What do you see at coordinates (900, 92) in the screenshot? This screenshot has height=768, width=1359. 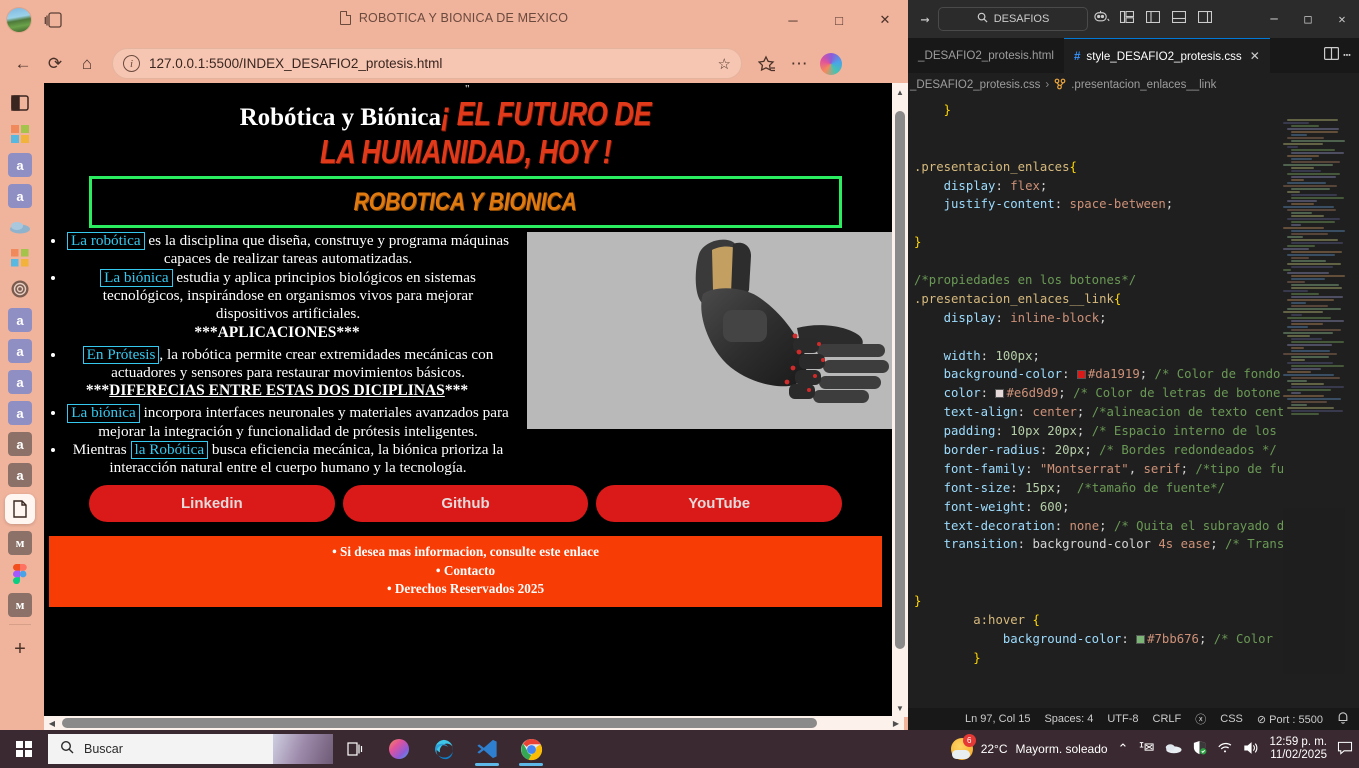 I see `scroll-up-arrow: ▲` at bounding box center [900, 92].